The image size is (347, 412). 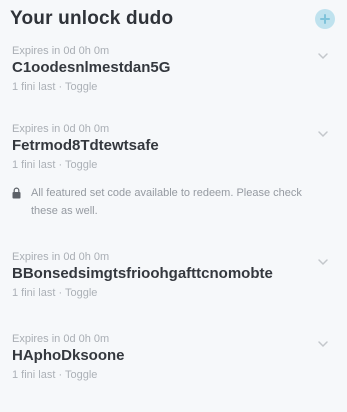 I want to click on code-value: C1oodesnlmestdan5G, so click(x=91, y=67).